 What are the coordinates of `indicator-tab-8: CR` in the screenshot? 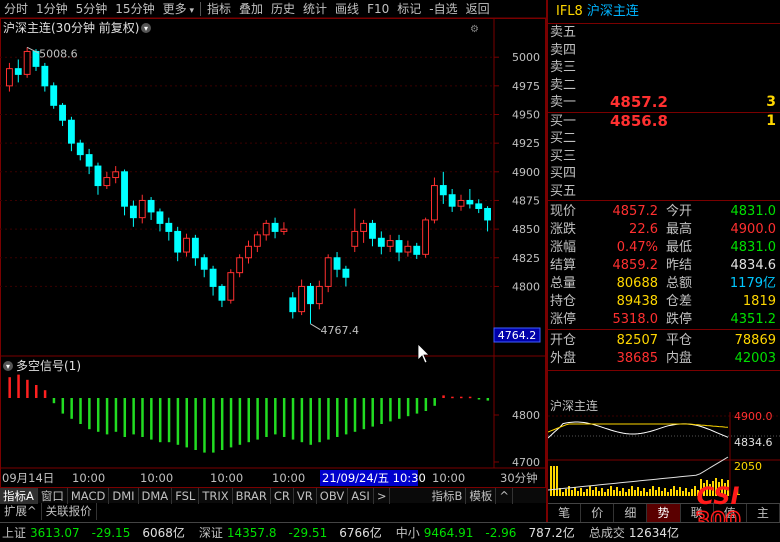 It's located at (282, 495).